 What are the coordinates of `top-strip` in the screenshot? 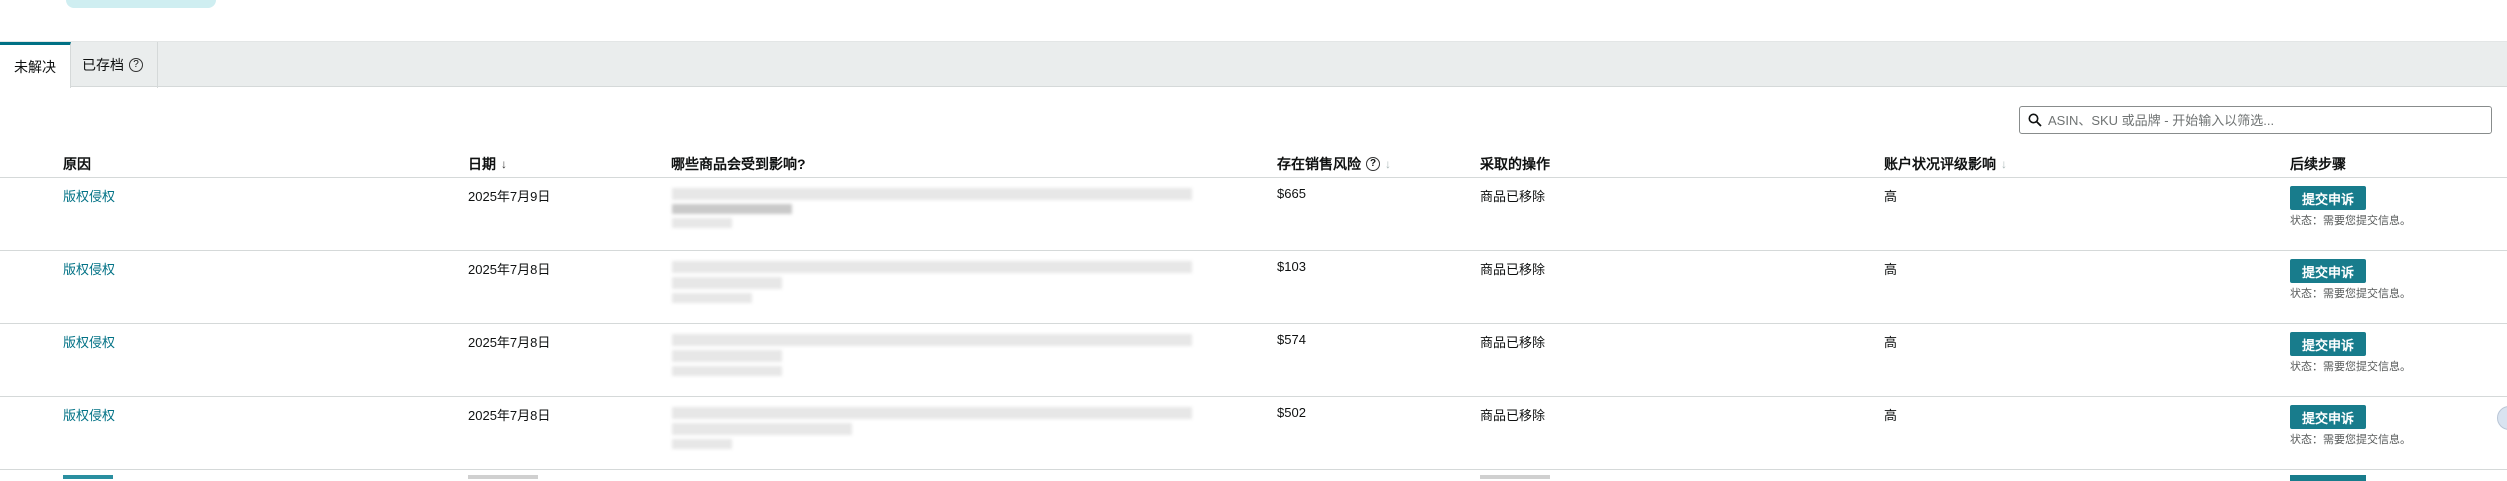 It's located at (1253, 20).